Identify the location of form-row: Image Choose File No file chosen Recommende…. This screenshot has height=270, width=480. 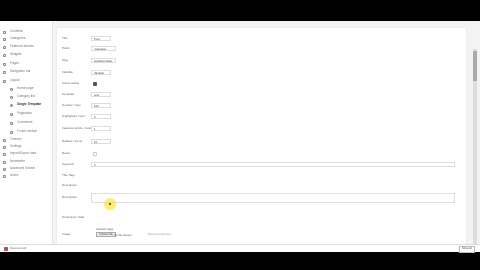
(262, 232).